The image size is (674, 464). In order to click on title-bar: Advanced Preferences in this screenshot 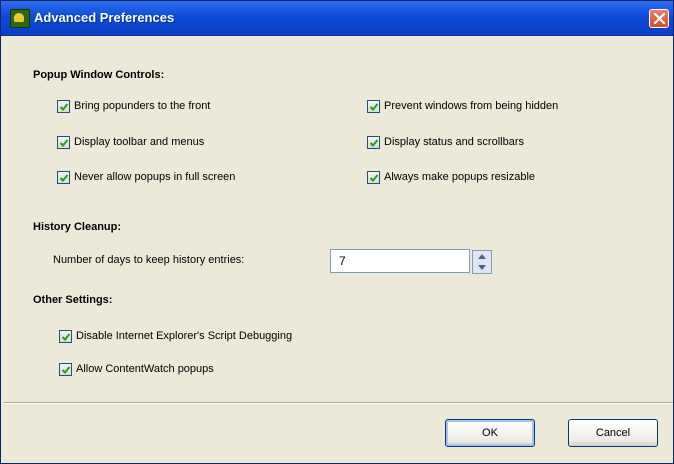, I will do `click(337, 18)`.